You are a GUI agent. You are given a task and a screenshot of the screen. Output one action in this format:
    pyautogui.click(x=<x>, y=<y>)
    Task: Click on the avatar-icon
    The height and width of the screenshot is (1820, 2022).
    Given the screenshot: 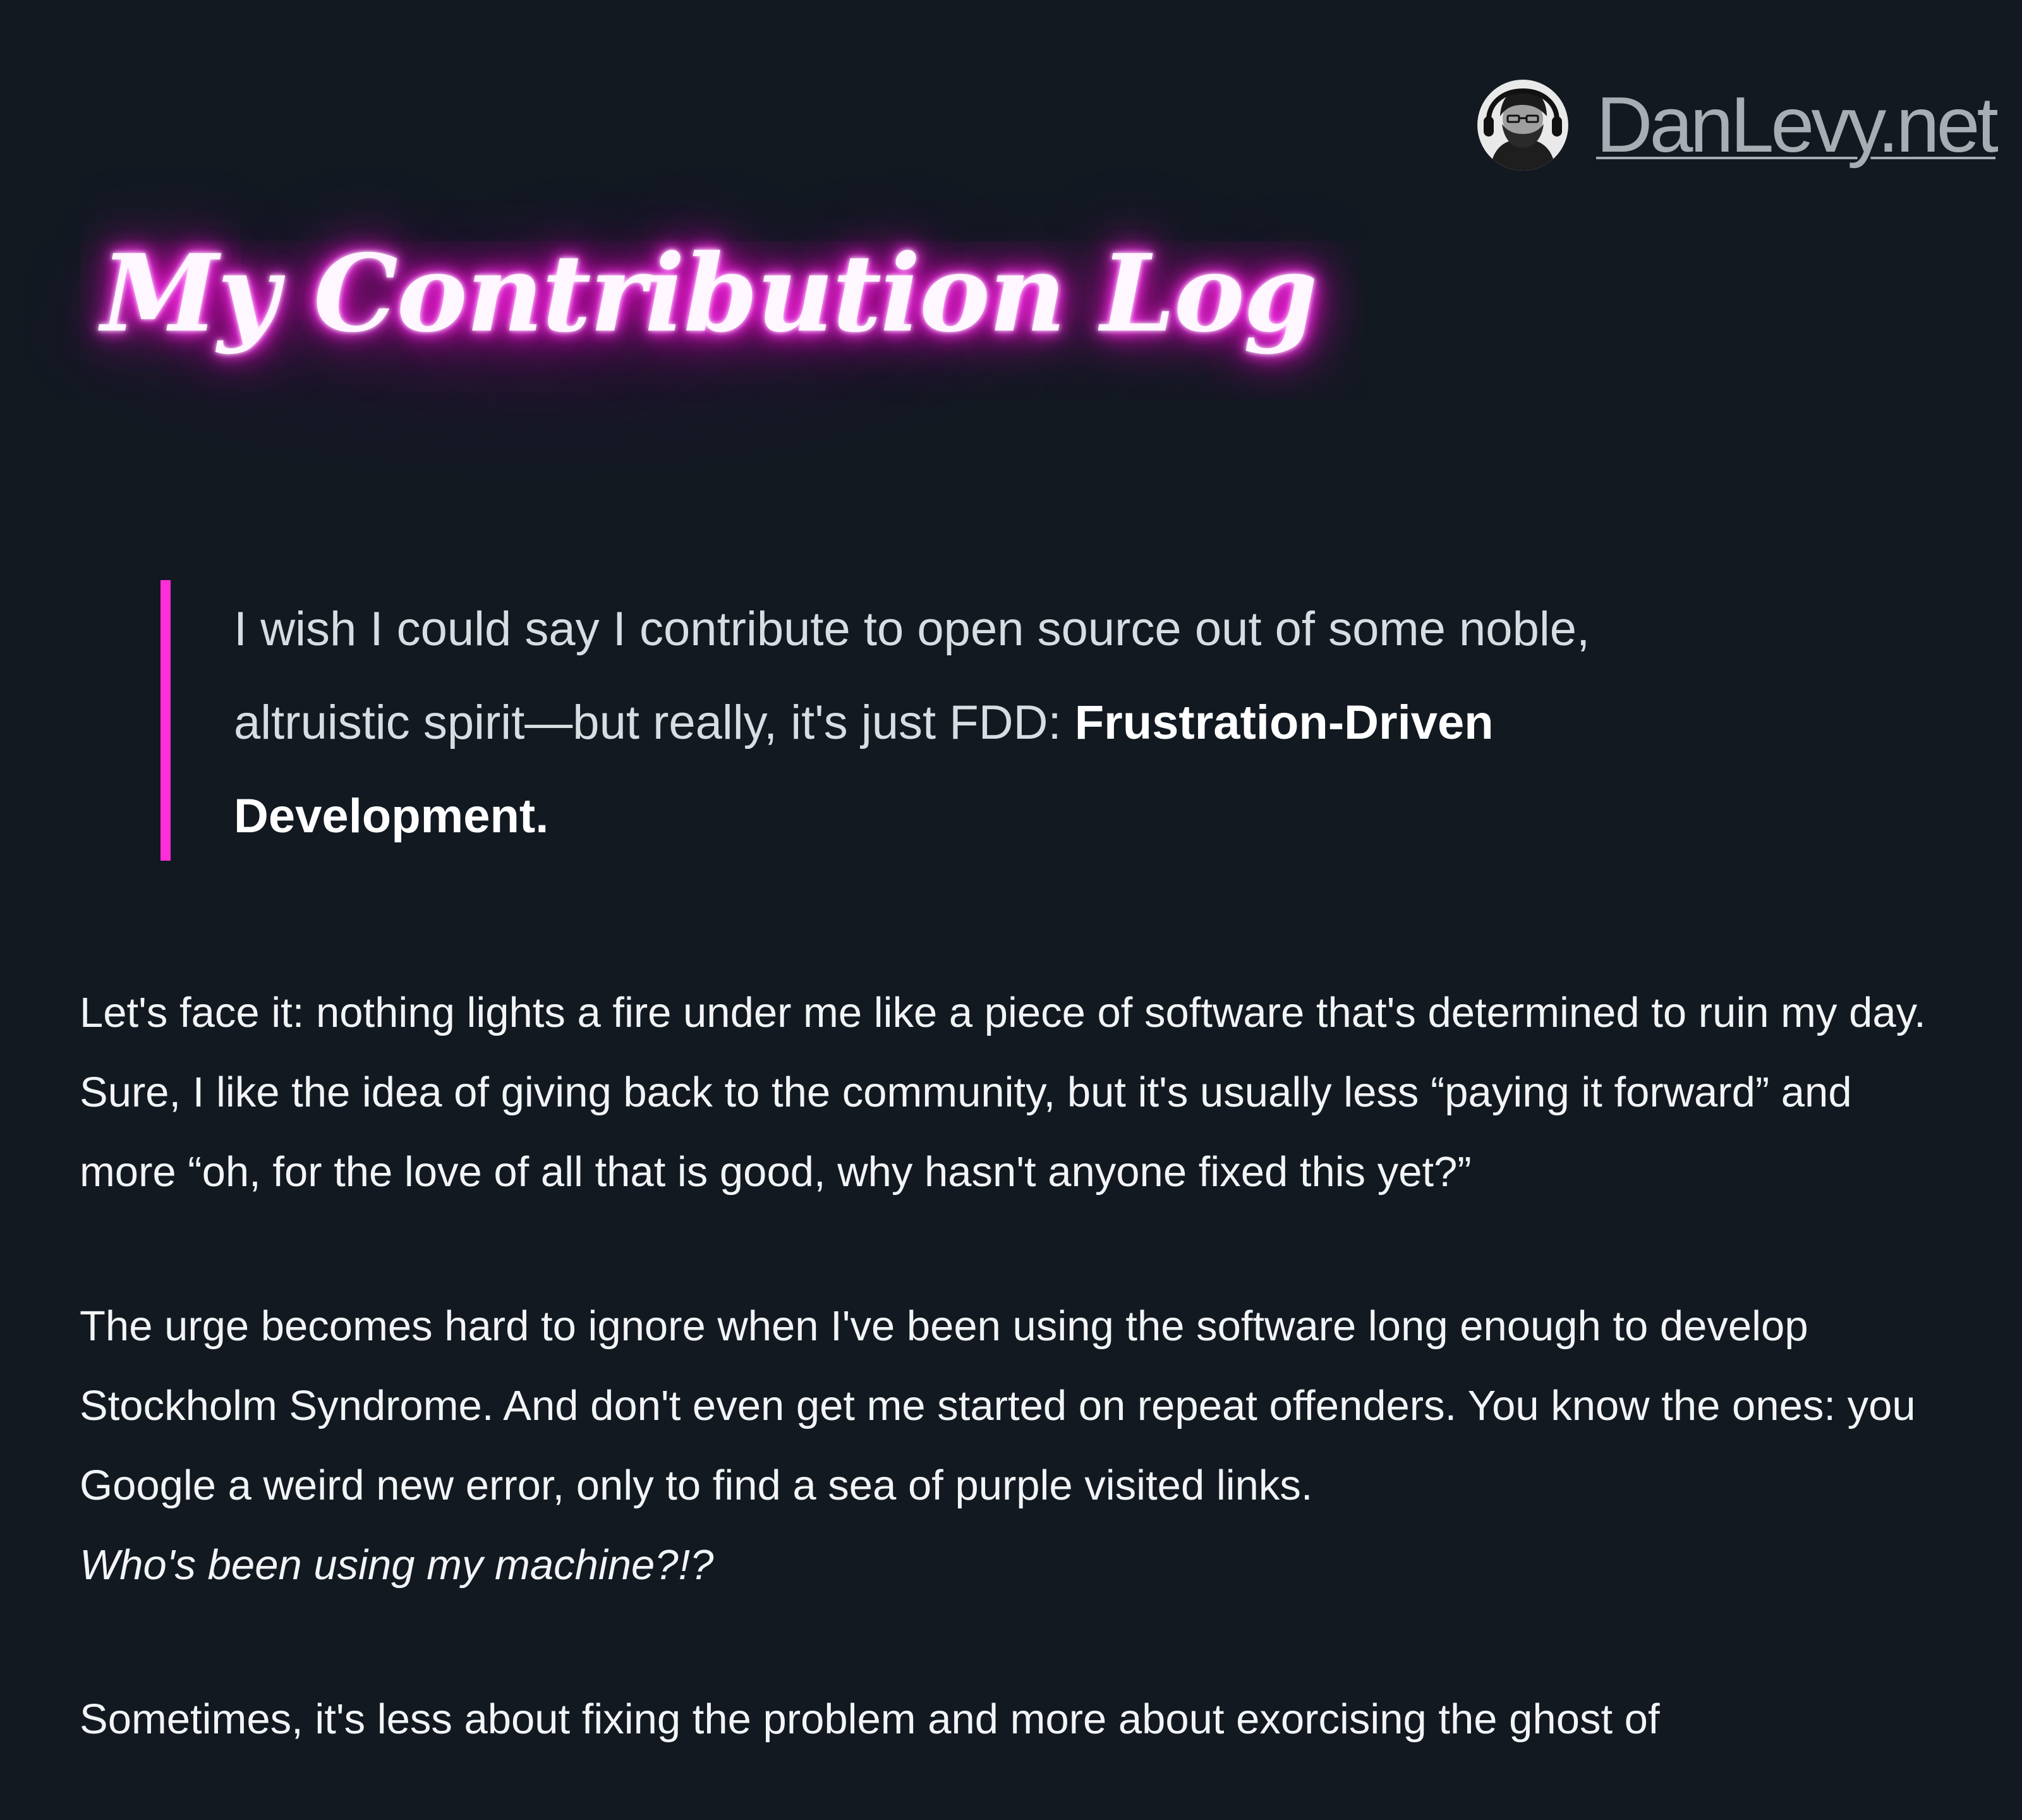 What is the action you would take?
    pyautogui.click(x=1522, y=125)
    